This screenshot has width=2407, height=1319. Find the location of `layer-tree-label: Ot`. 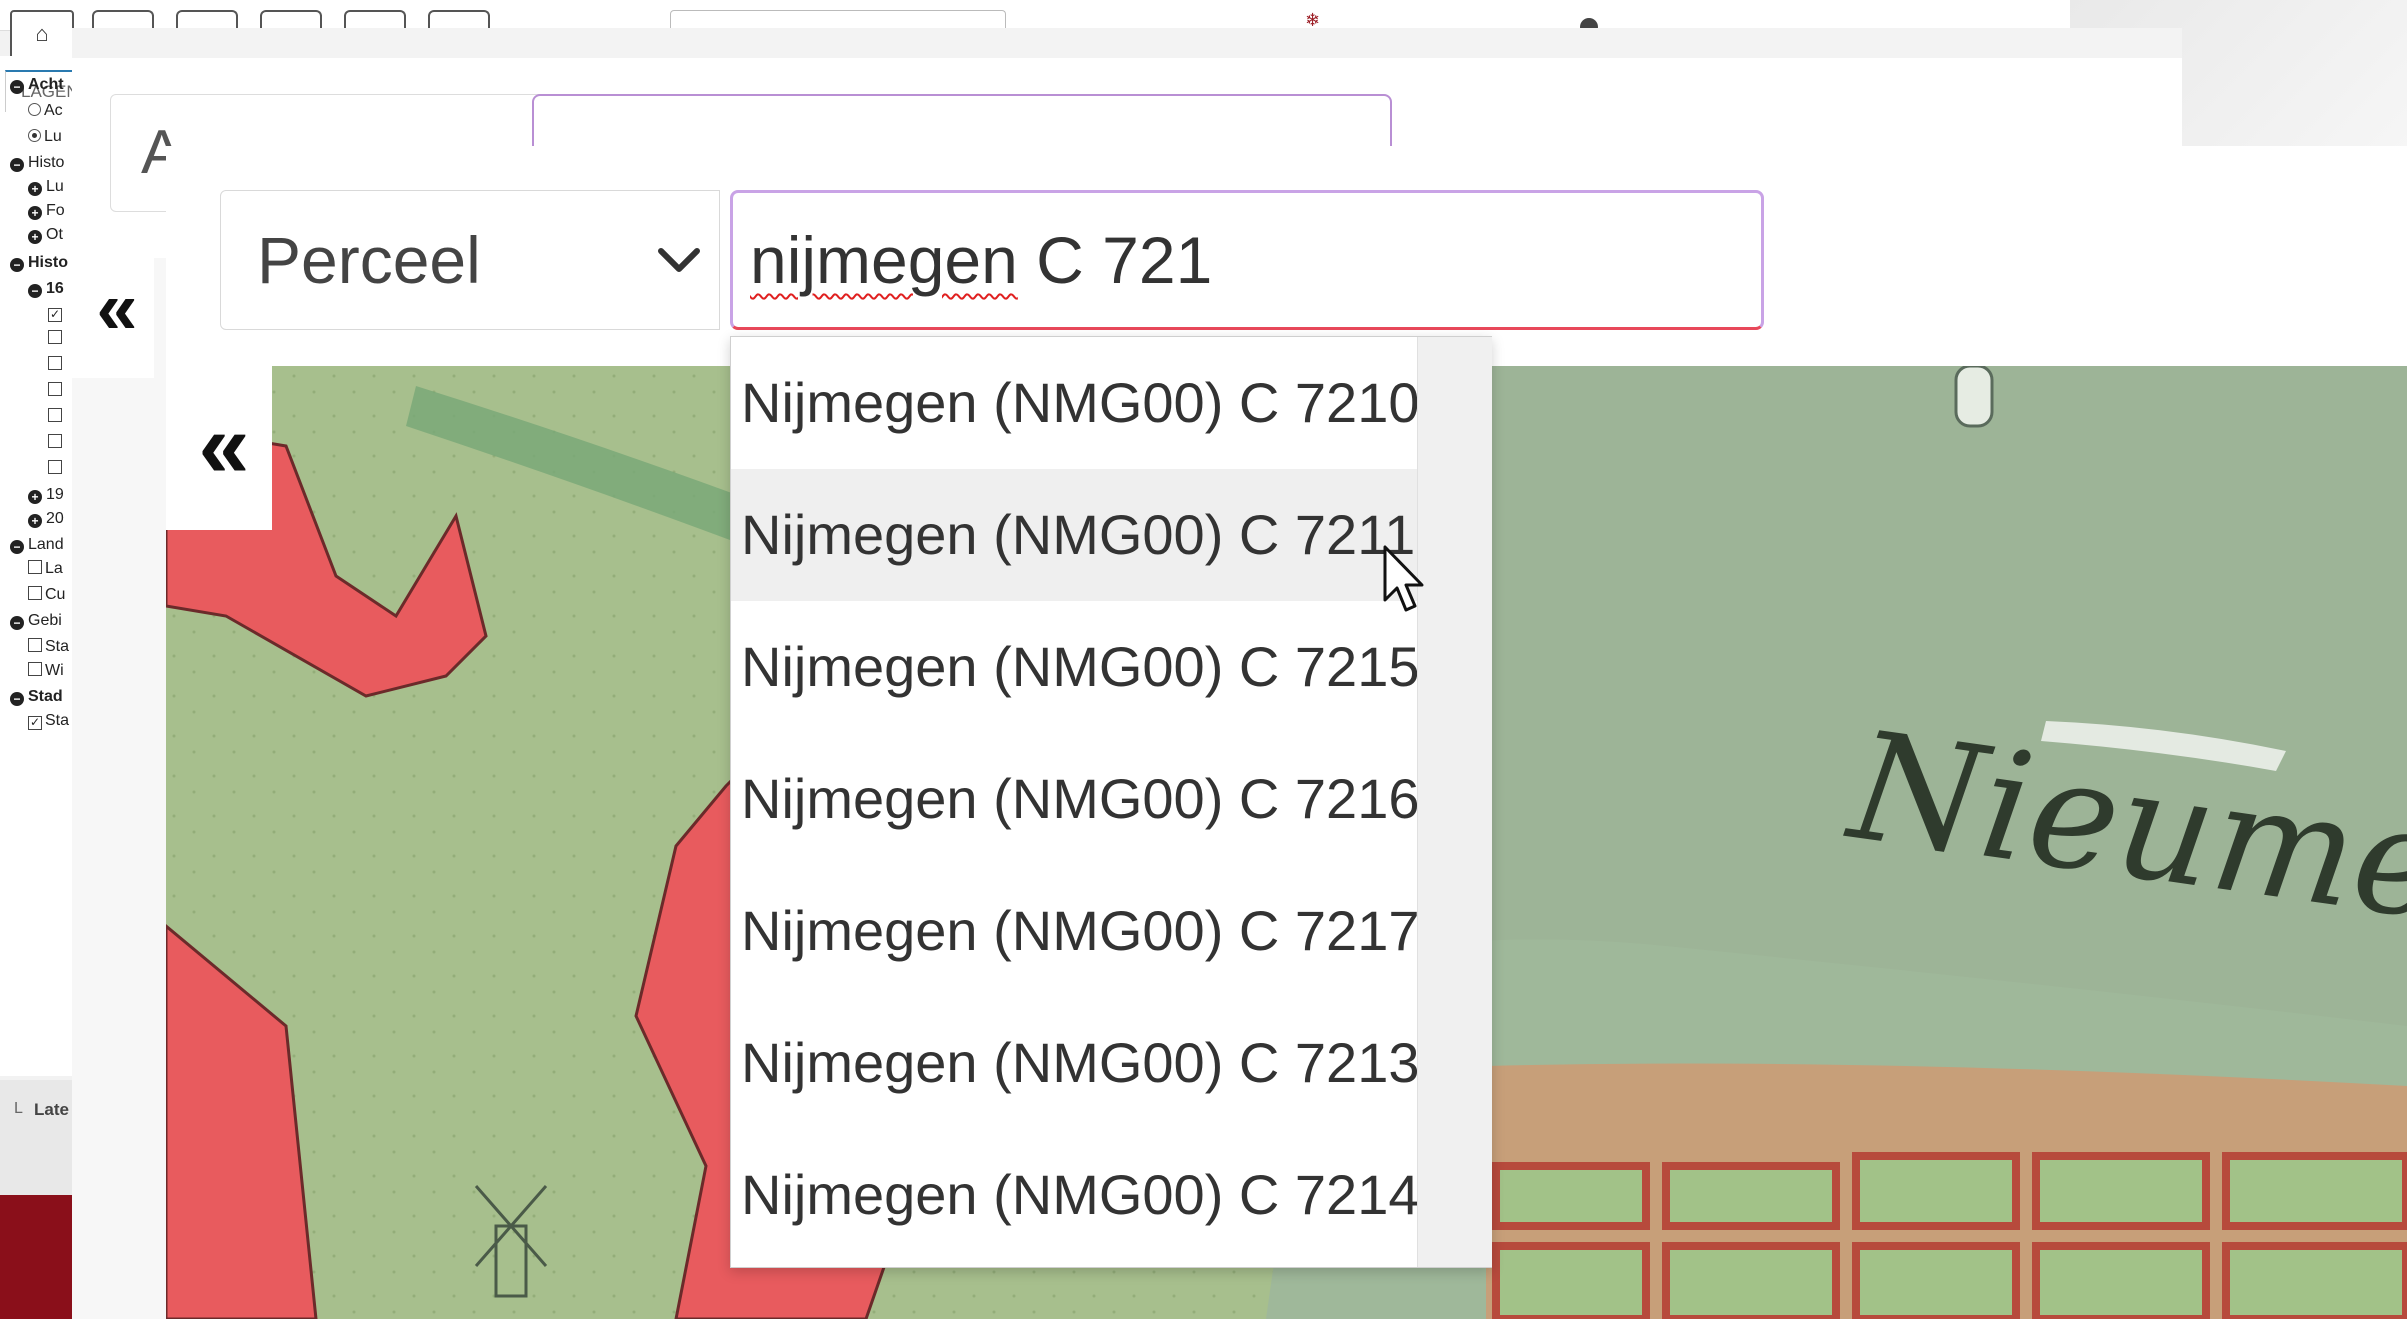

layer-tree-label: Ot is located at coordinates (54, 234).